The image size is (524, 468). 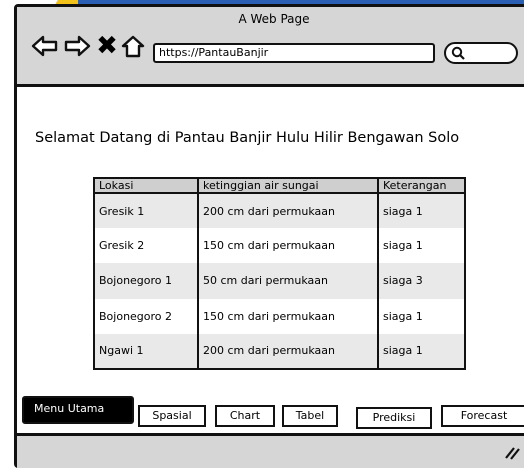 I want to click on search-icon, so click(x=458, y=53).